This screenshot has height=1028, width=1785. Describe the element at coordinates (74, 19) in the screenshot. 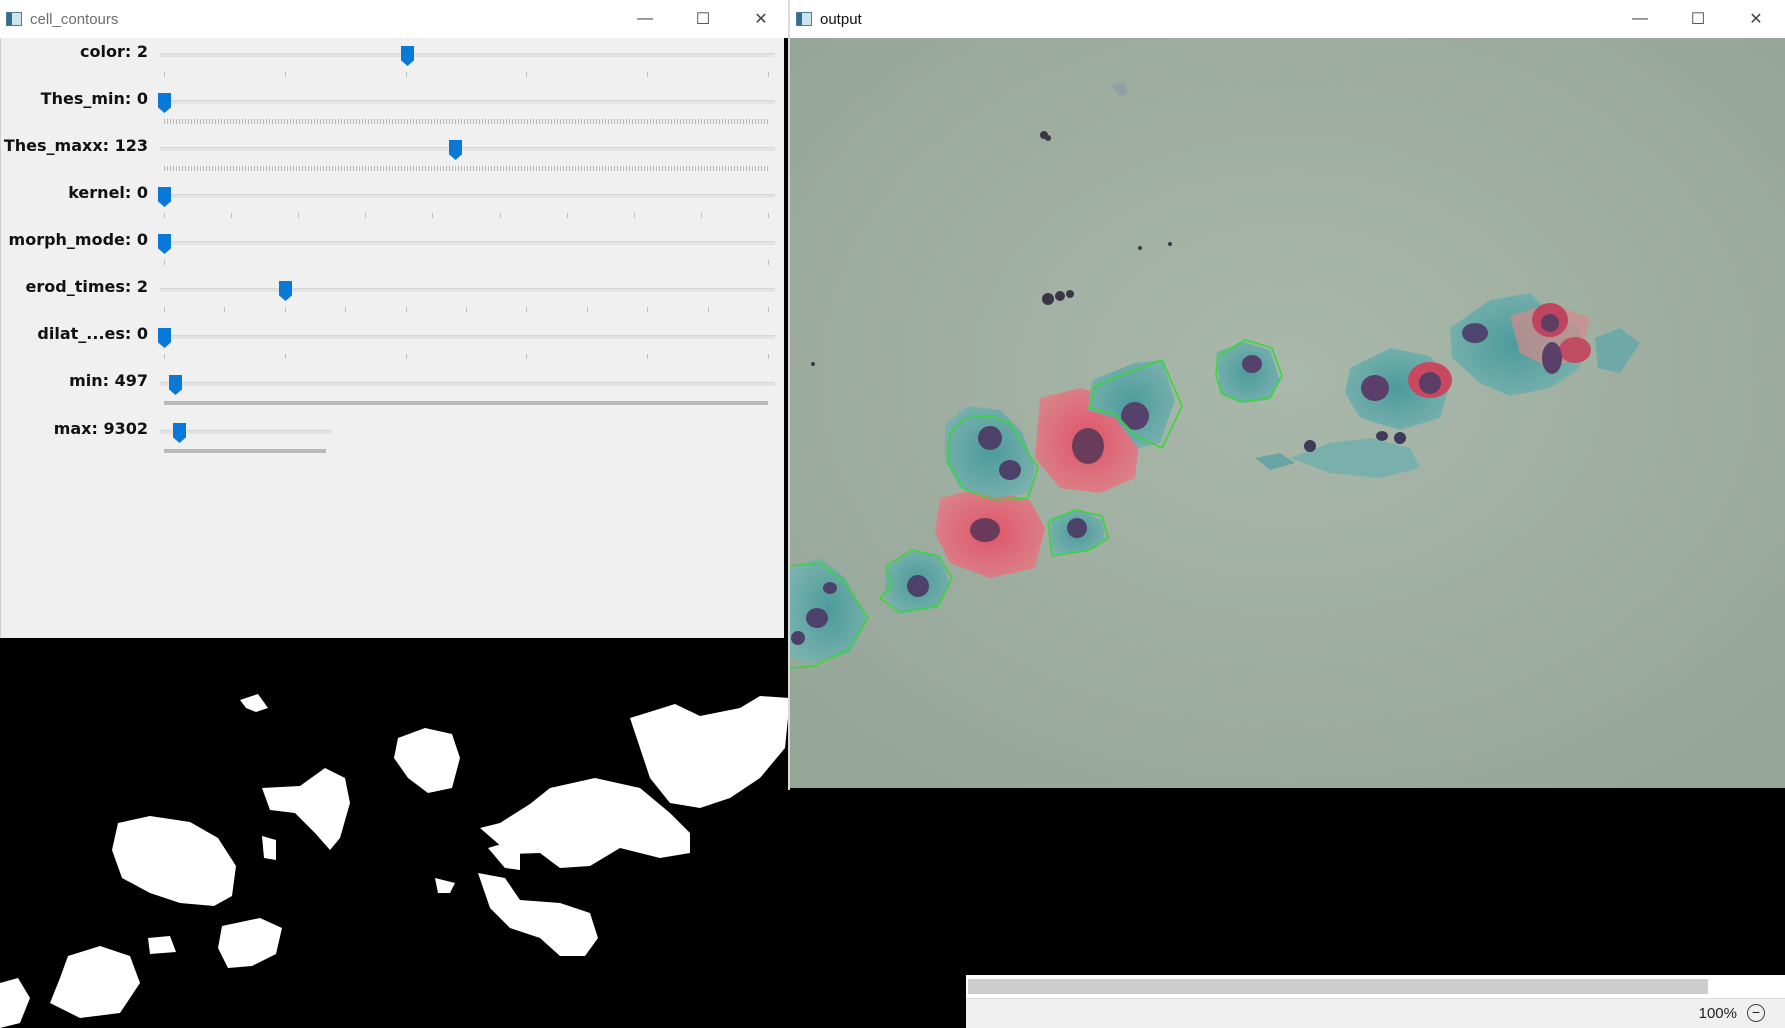

I see `window-title: cell_contours` at that location.